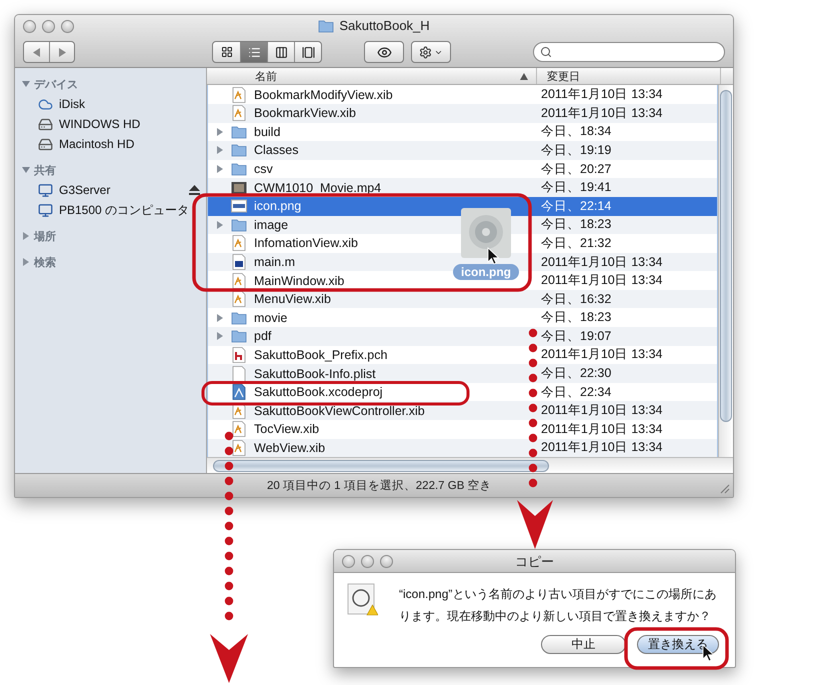  I want to click on warning-file-icon, so click(362, 600).